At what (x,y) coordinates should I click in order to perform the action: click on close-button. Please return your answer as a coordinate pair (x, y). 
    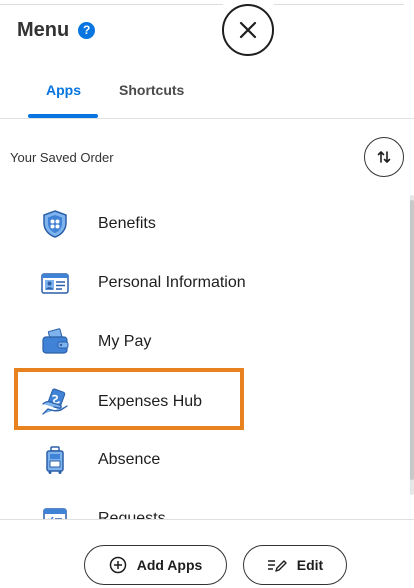
    Looking at the image, I should click on (248, 30).